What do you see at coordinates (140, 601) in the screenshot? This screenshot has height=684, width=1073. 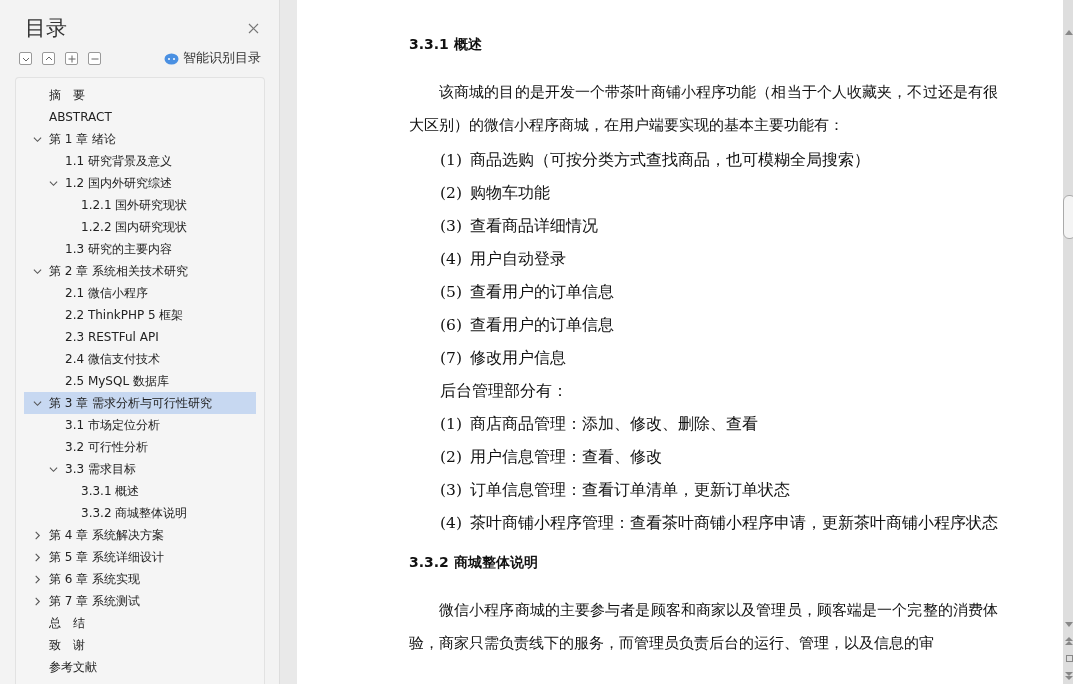 I see `toc-item: 第 7 章 系统测试` at bounding box center [140, 601].